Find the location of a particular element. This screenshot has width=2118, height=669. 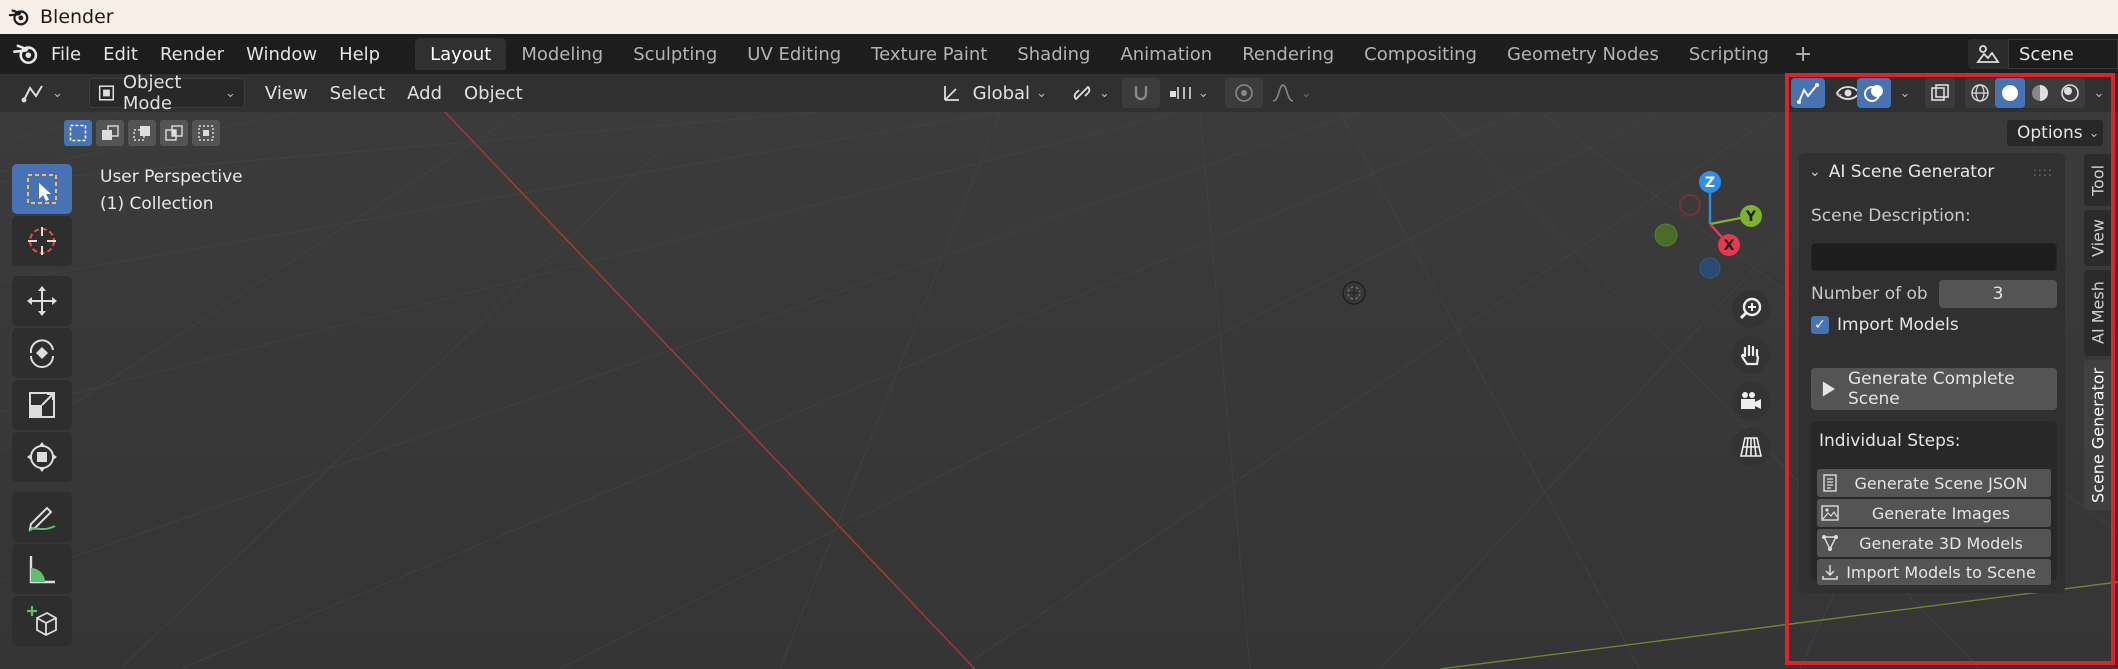

transform-icon is located at coordinates (42, 457).